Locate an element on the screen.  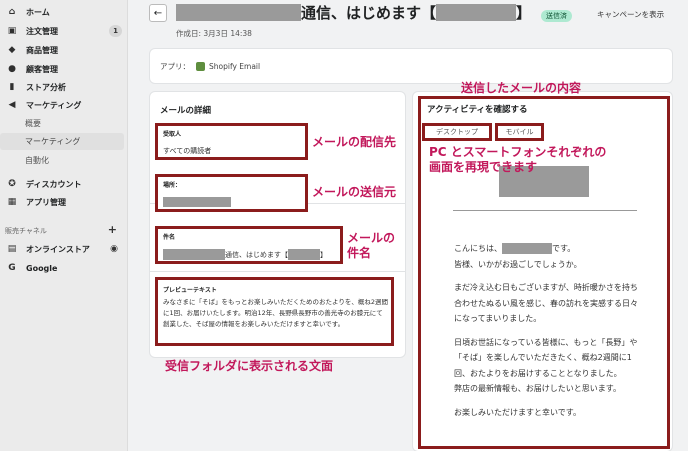
location-label: 場所： is located at coordinates (172, 185).